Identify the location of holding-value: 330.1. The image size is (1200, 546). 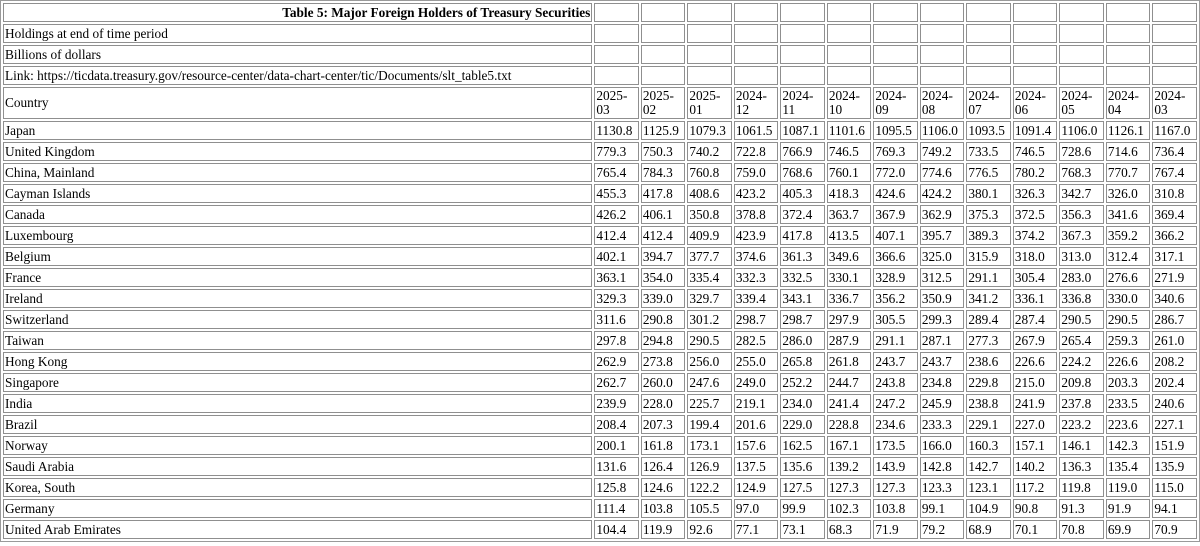
(849, 277).